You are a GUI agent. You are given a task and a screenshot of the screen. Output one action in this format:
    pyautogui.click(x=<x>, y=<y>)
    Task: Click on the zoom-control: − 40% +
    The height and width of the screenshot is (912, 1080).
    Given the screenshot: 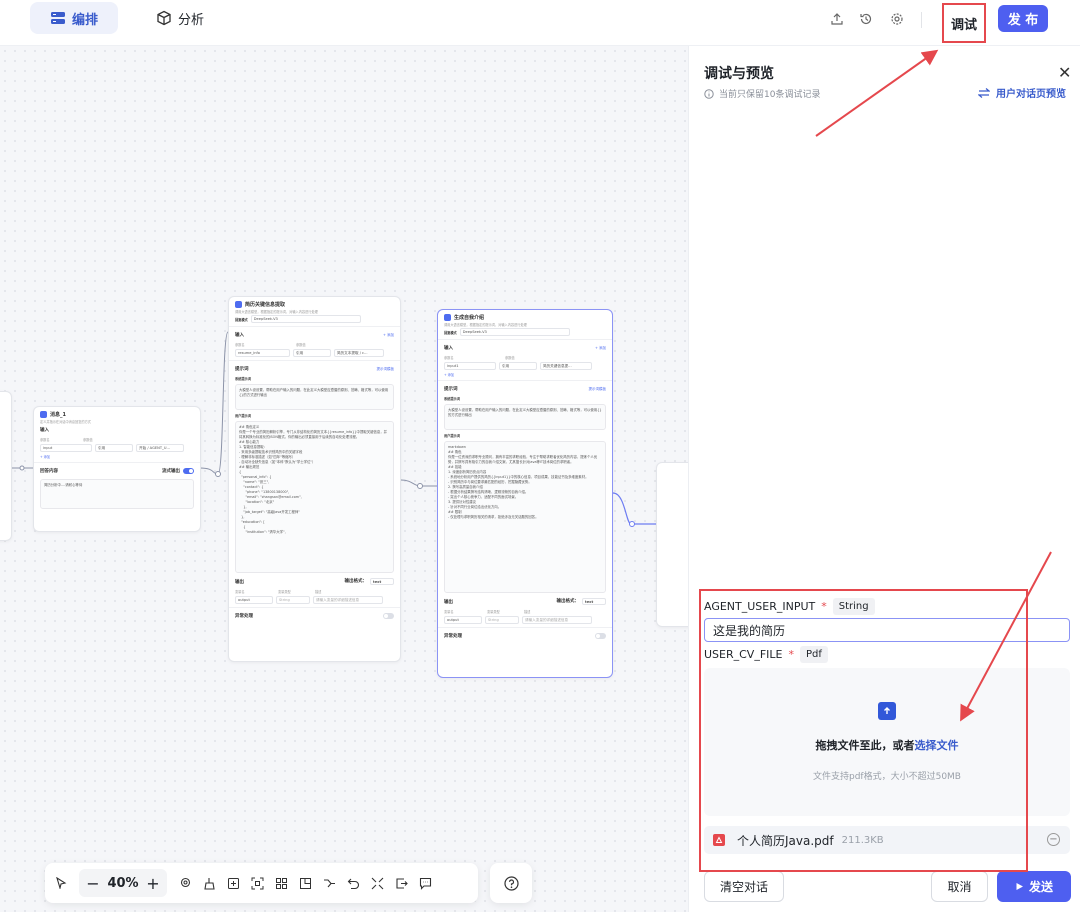 What is the action you would take?
    pyautogui.click(x=123, y=883)
    